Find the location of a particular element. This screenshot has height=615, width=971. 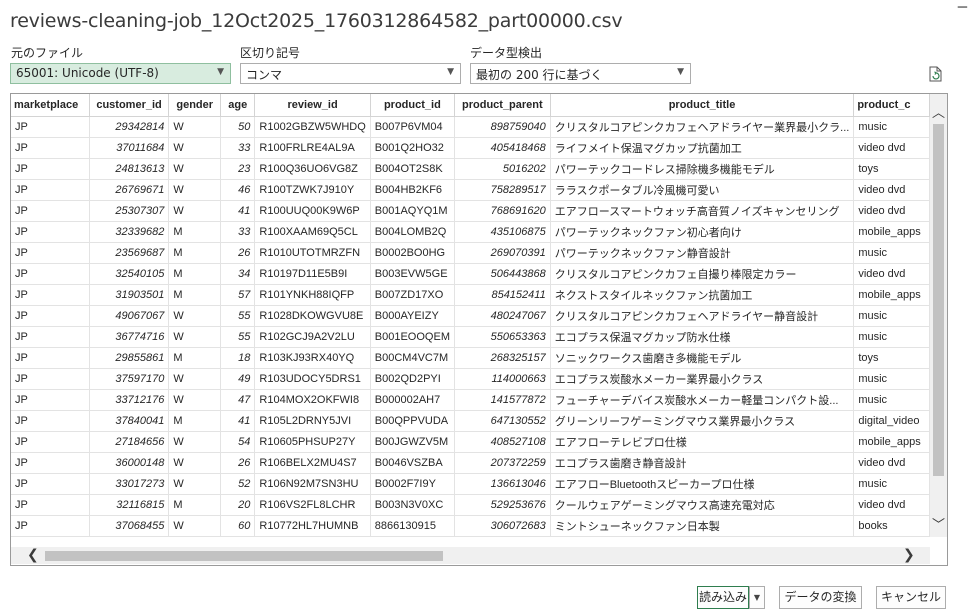

table-cell: 136613046 is located at coordinates (502, 484).